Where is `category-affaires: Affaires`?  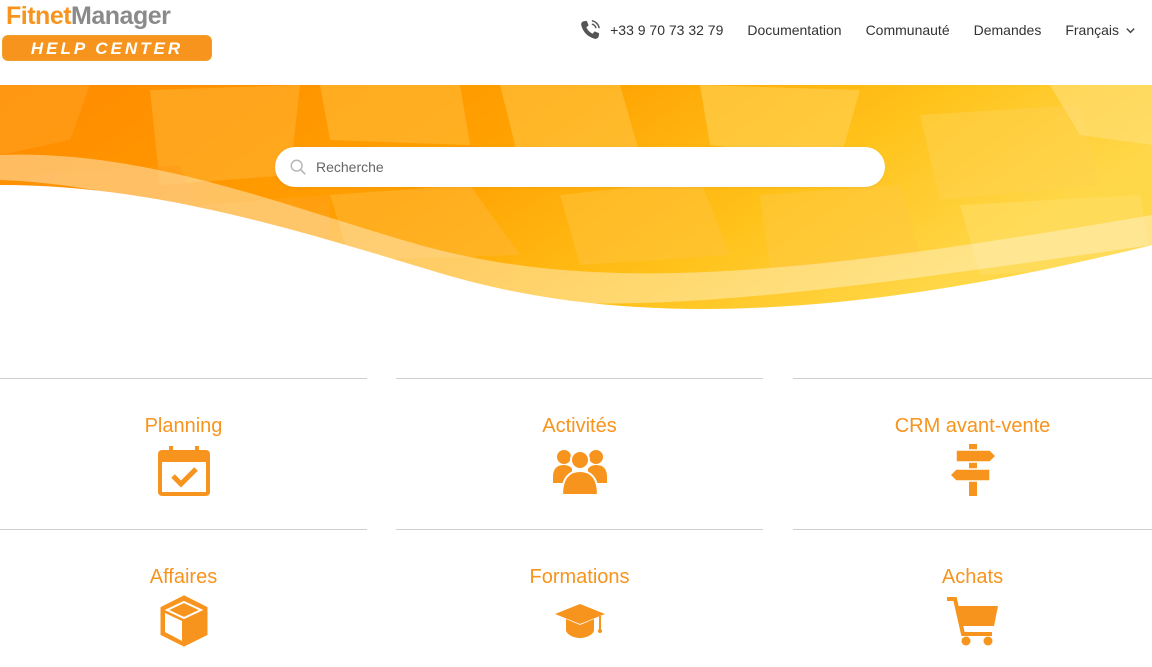 category-affaires: Affaires is located at coordinates (183, 598).